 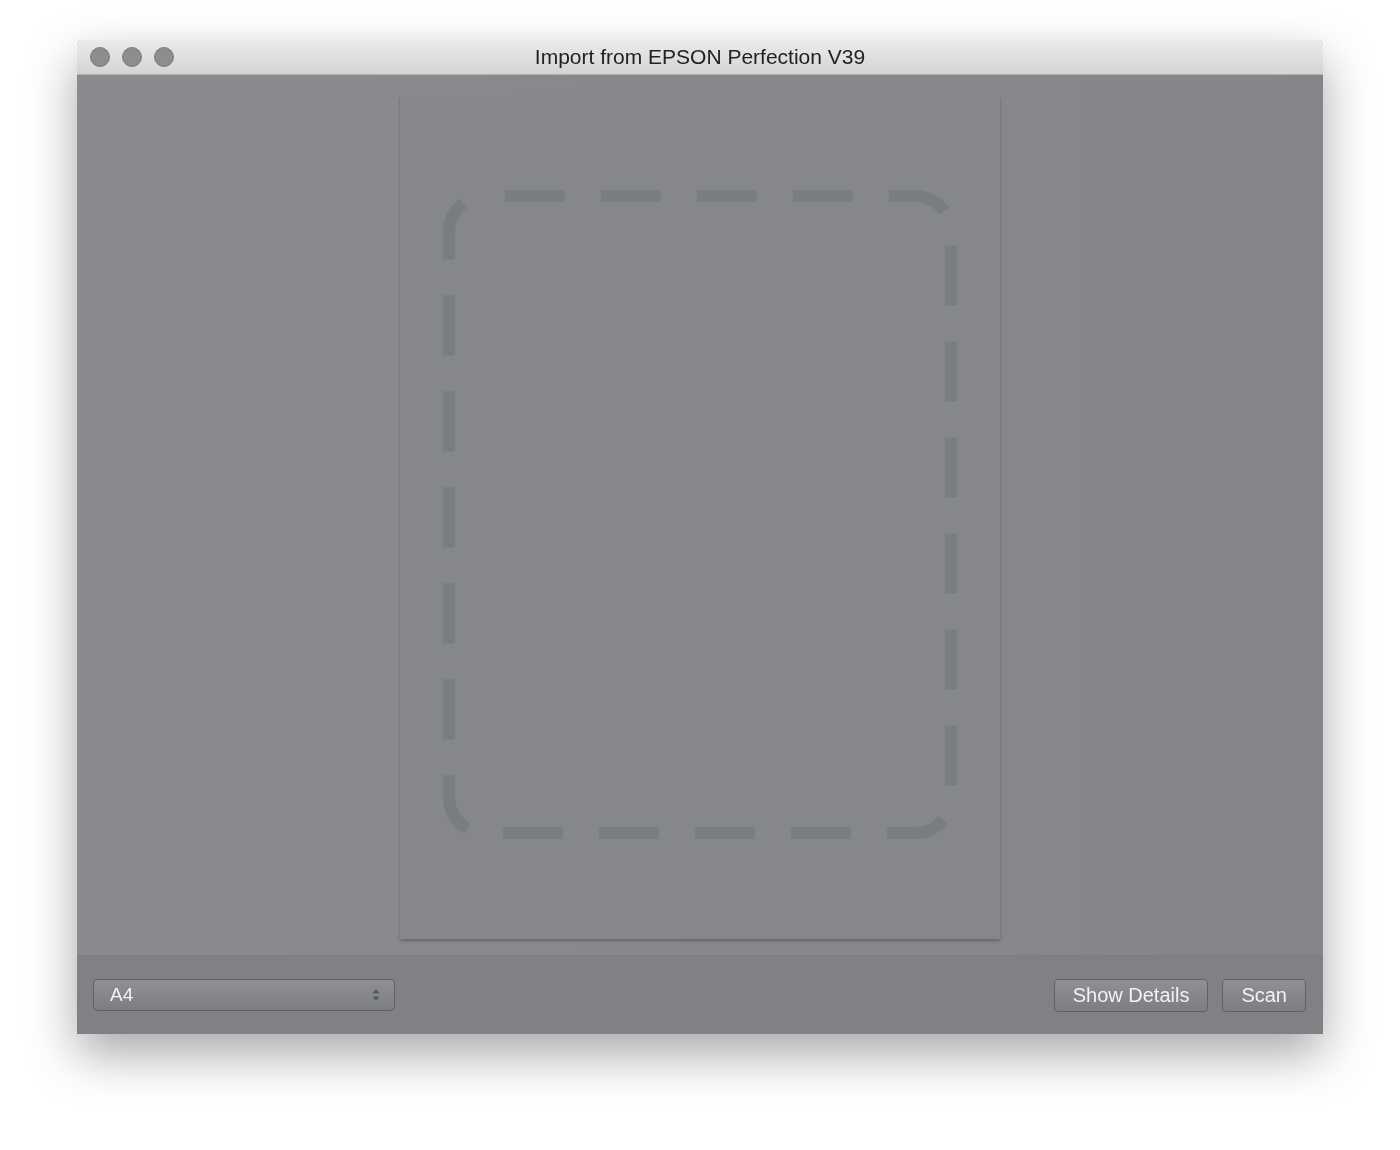 What do you see at coordinates (376, 995) in the screenshot?
I see `stepper-arrows-icon` at bounding box center [376, 995].